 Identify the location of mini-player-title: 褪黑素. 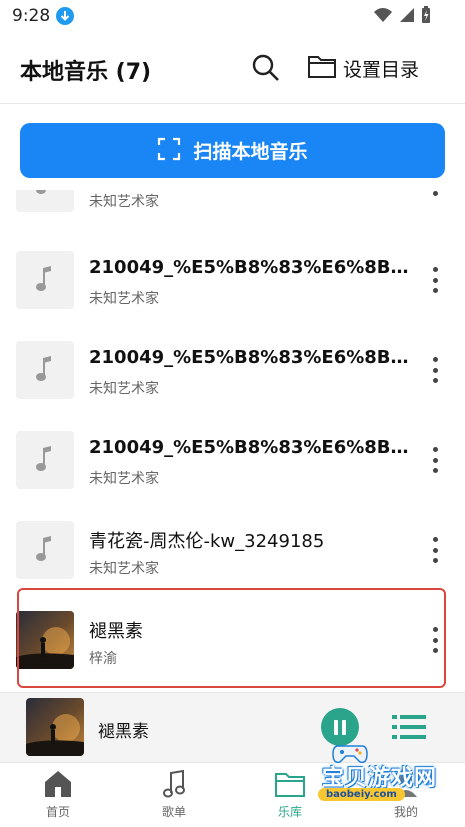
(123, 732).